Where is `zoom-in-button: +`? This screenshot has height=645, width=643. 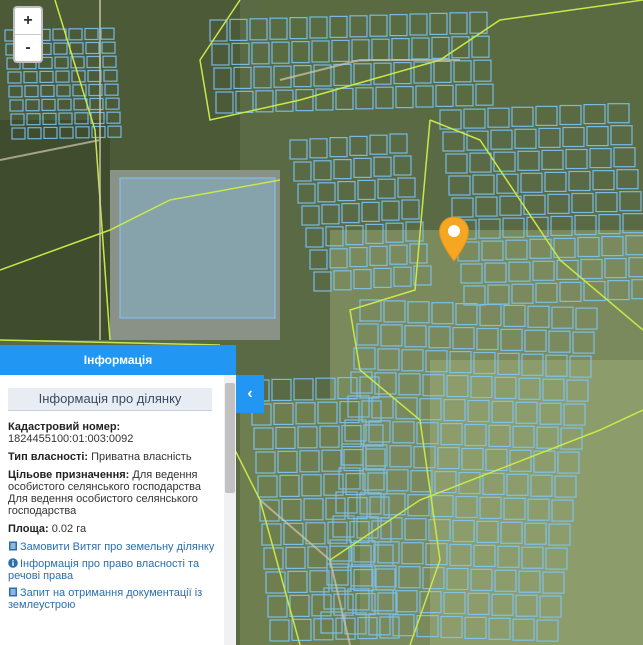 zoom-in-button: + is located at coordinates (28, 21).